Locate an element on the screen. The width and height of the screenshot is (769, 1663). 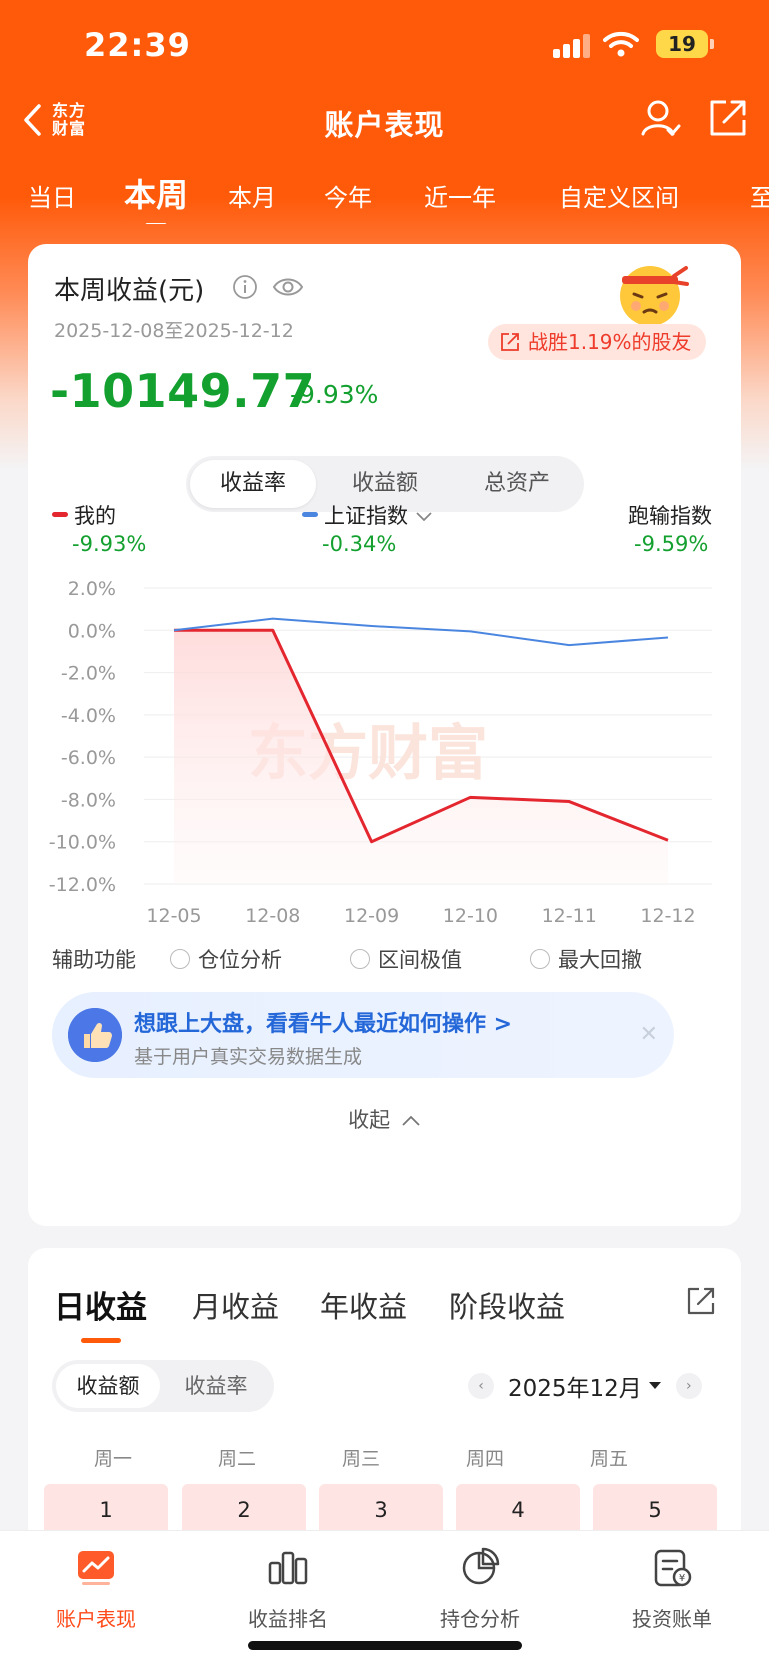
x-tick-label: 12-11 is located at coordinates (569, 916).